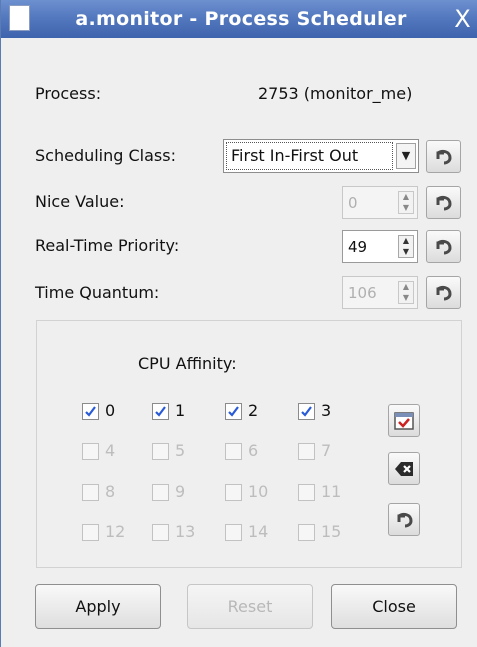  I want to click on cpu-checkbox-label: 6, so click(253, 450).